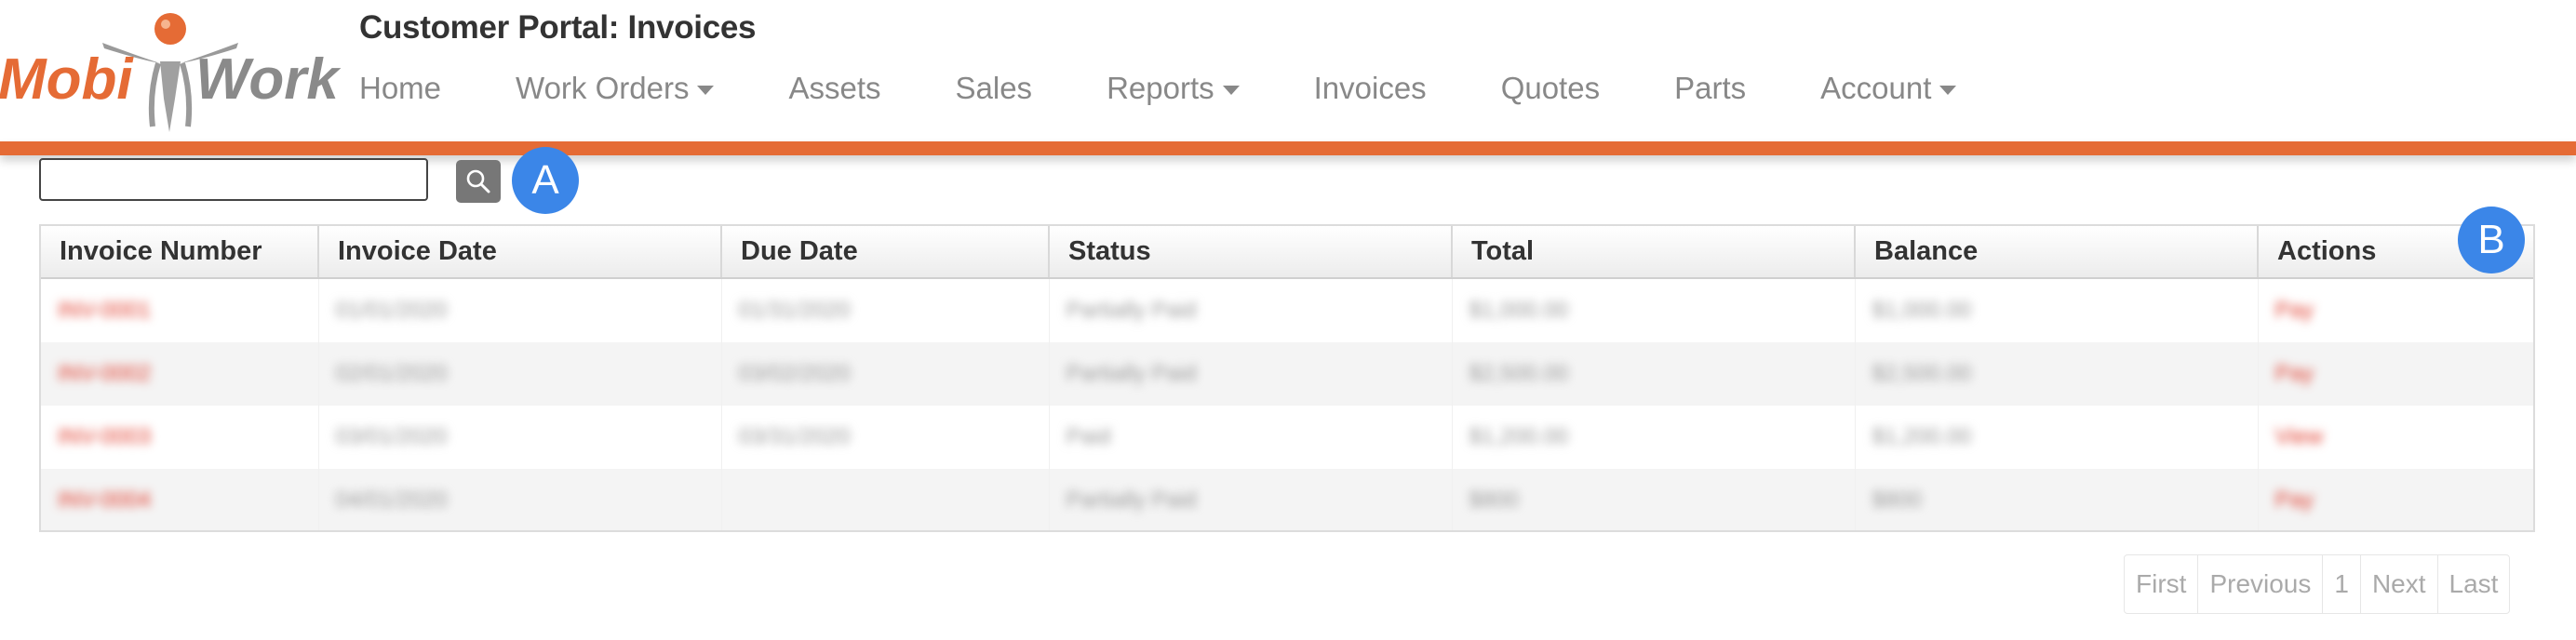 Image resolution: width=2576 pixels, height=640 pixels. Describe the element at coordinates (2474, 584) in the screenshot. I see `pagination-last-button: Last` at that location.